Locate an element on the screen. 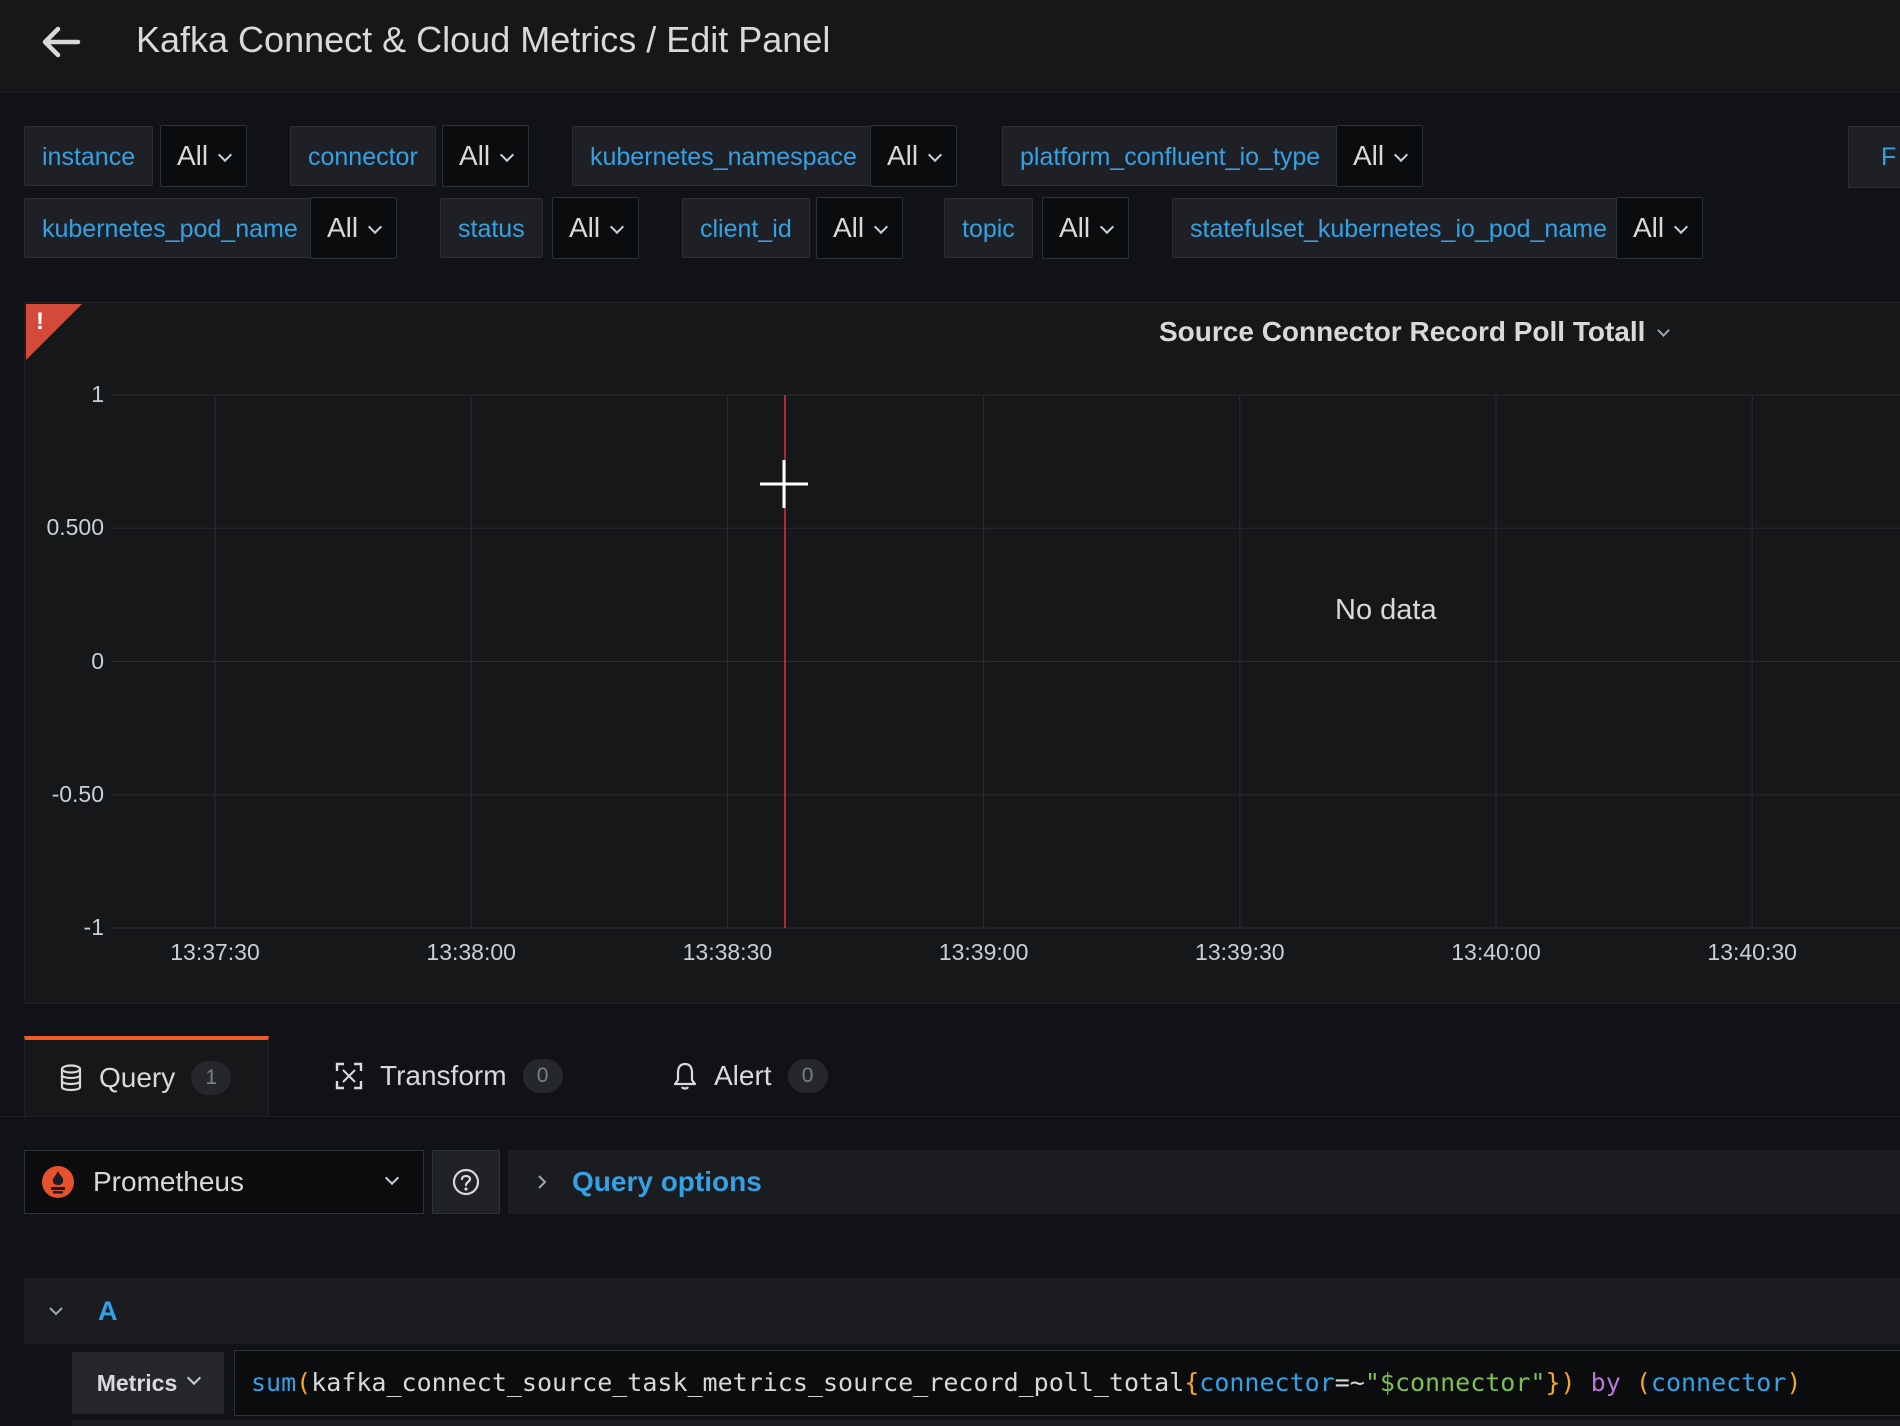  datasource-name: Prometheus is located at coordinates (168, 1181).